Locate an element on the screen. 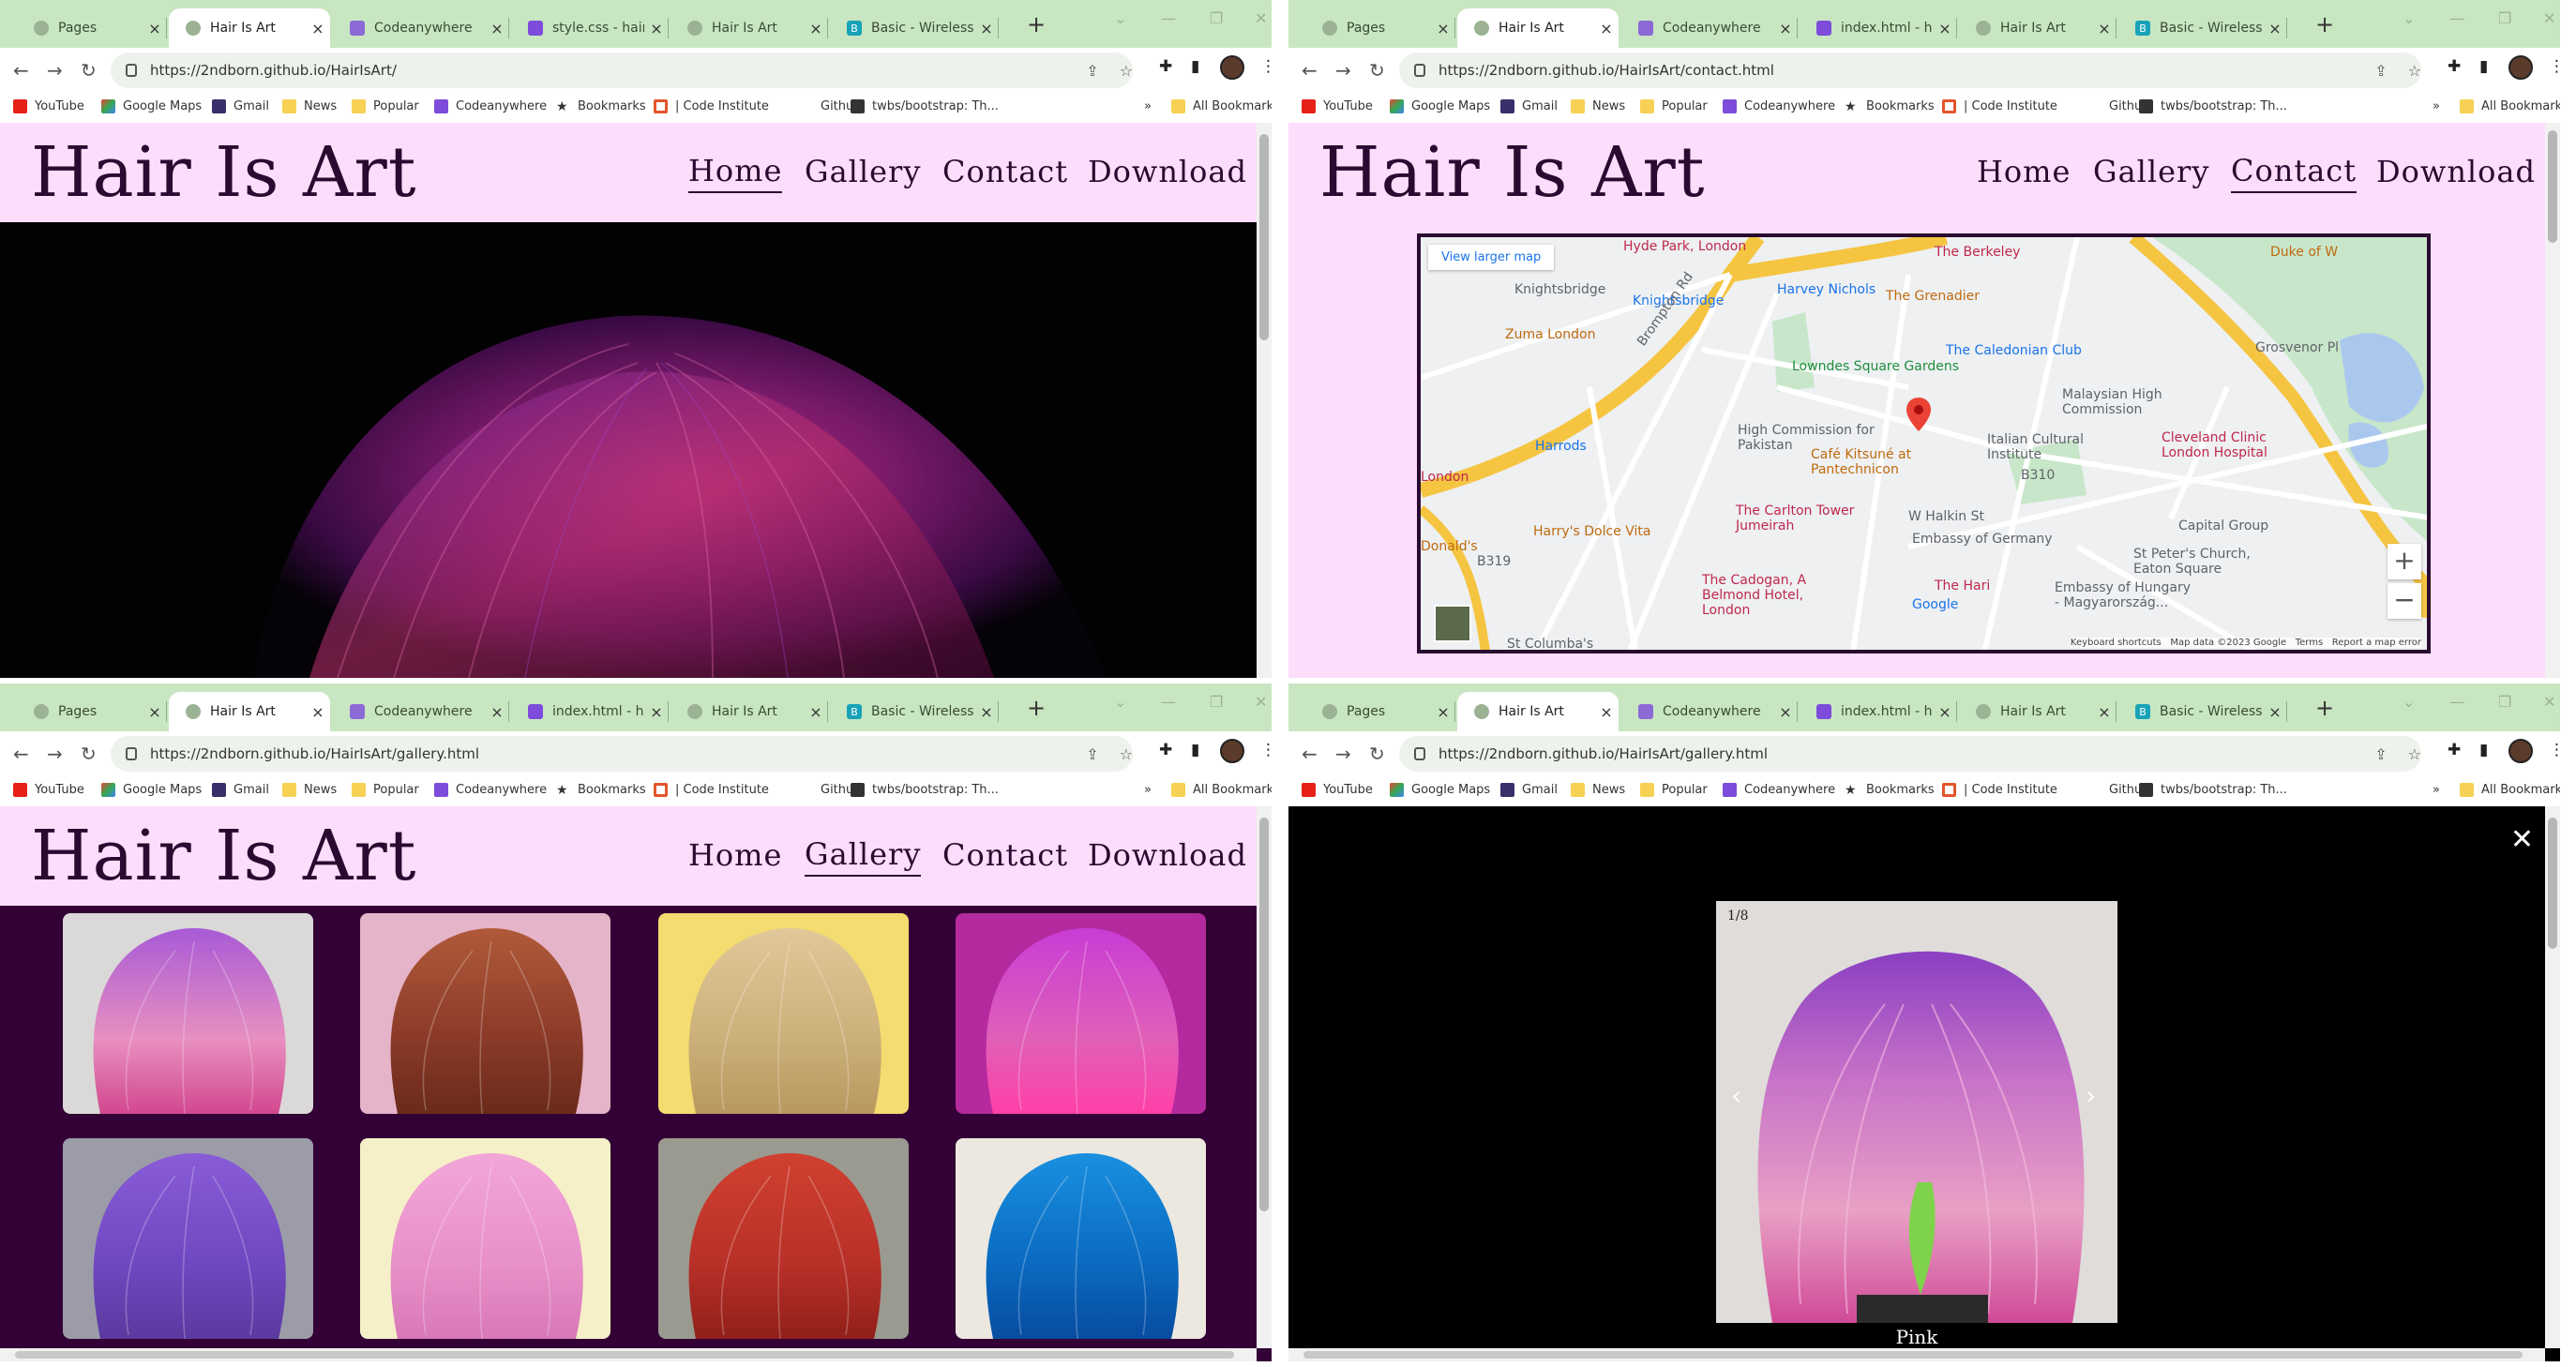 This screenshot has width=2576, height=1367. report-map-error-link: Report a map error is located at coordinates (2376, 643).